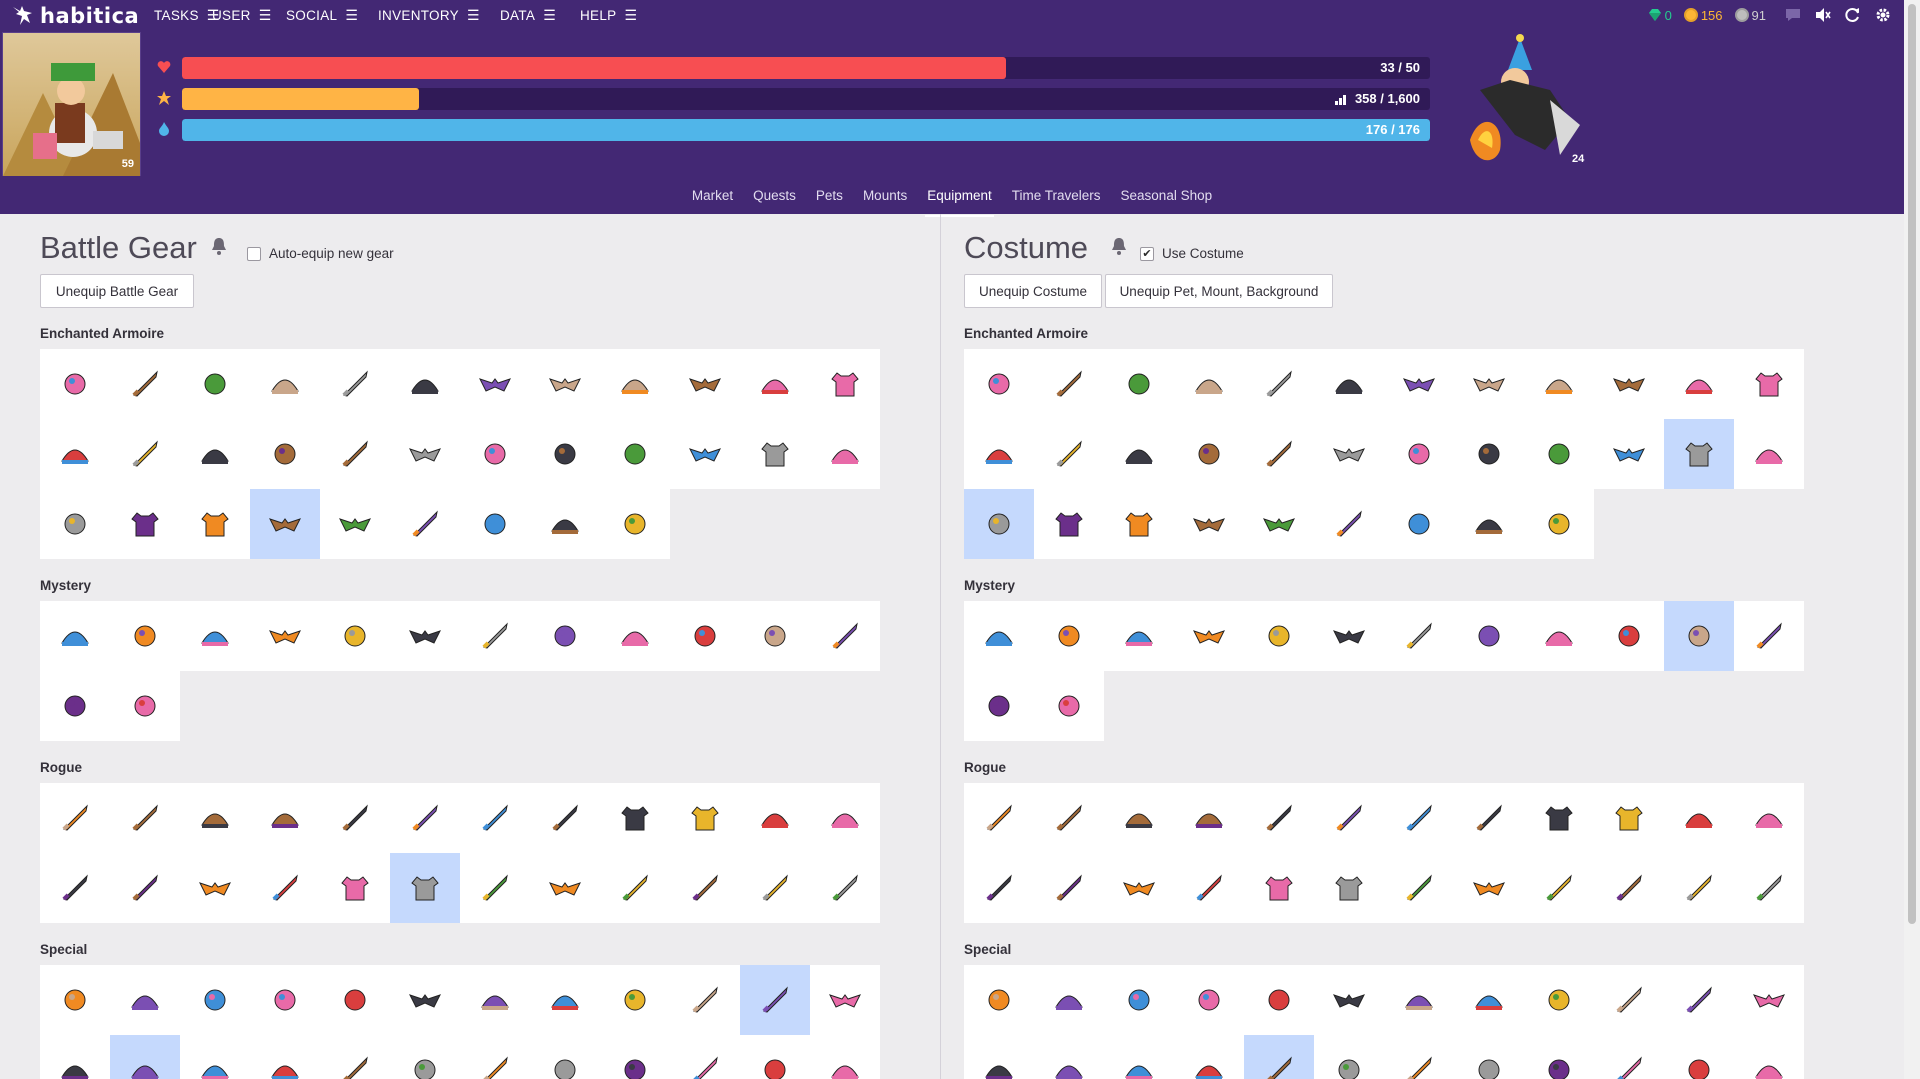 The height and width of the screenshot is (1079, 1920). What do you see at coordinates (1703, 15) in the screenshot?
I see `gold-counter: 156` at bounding box center [1703, 15].